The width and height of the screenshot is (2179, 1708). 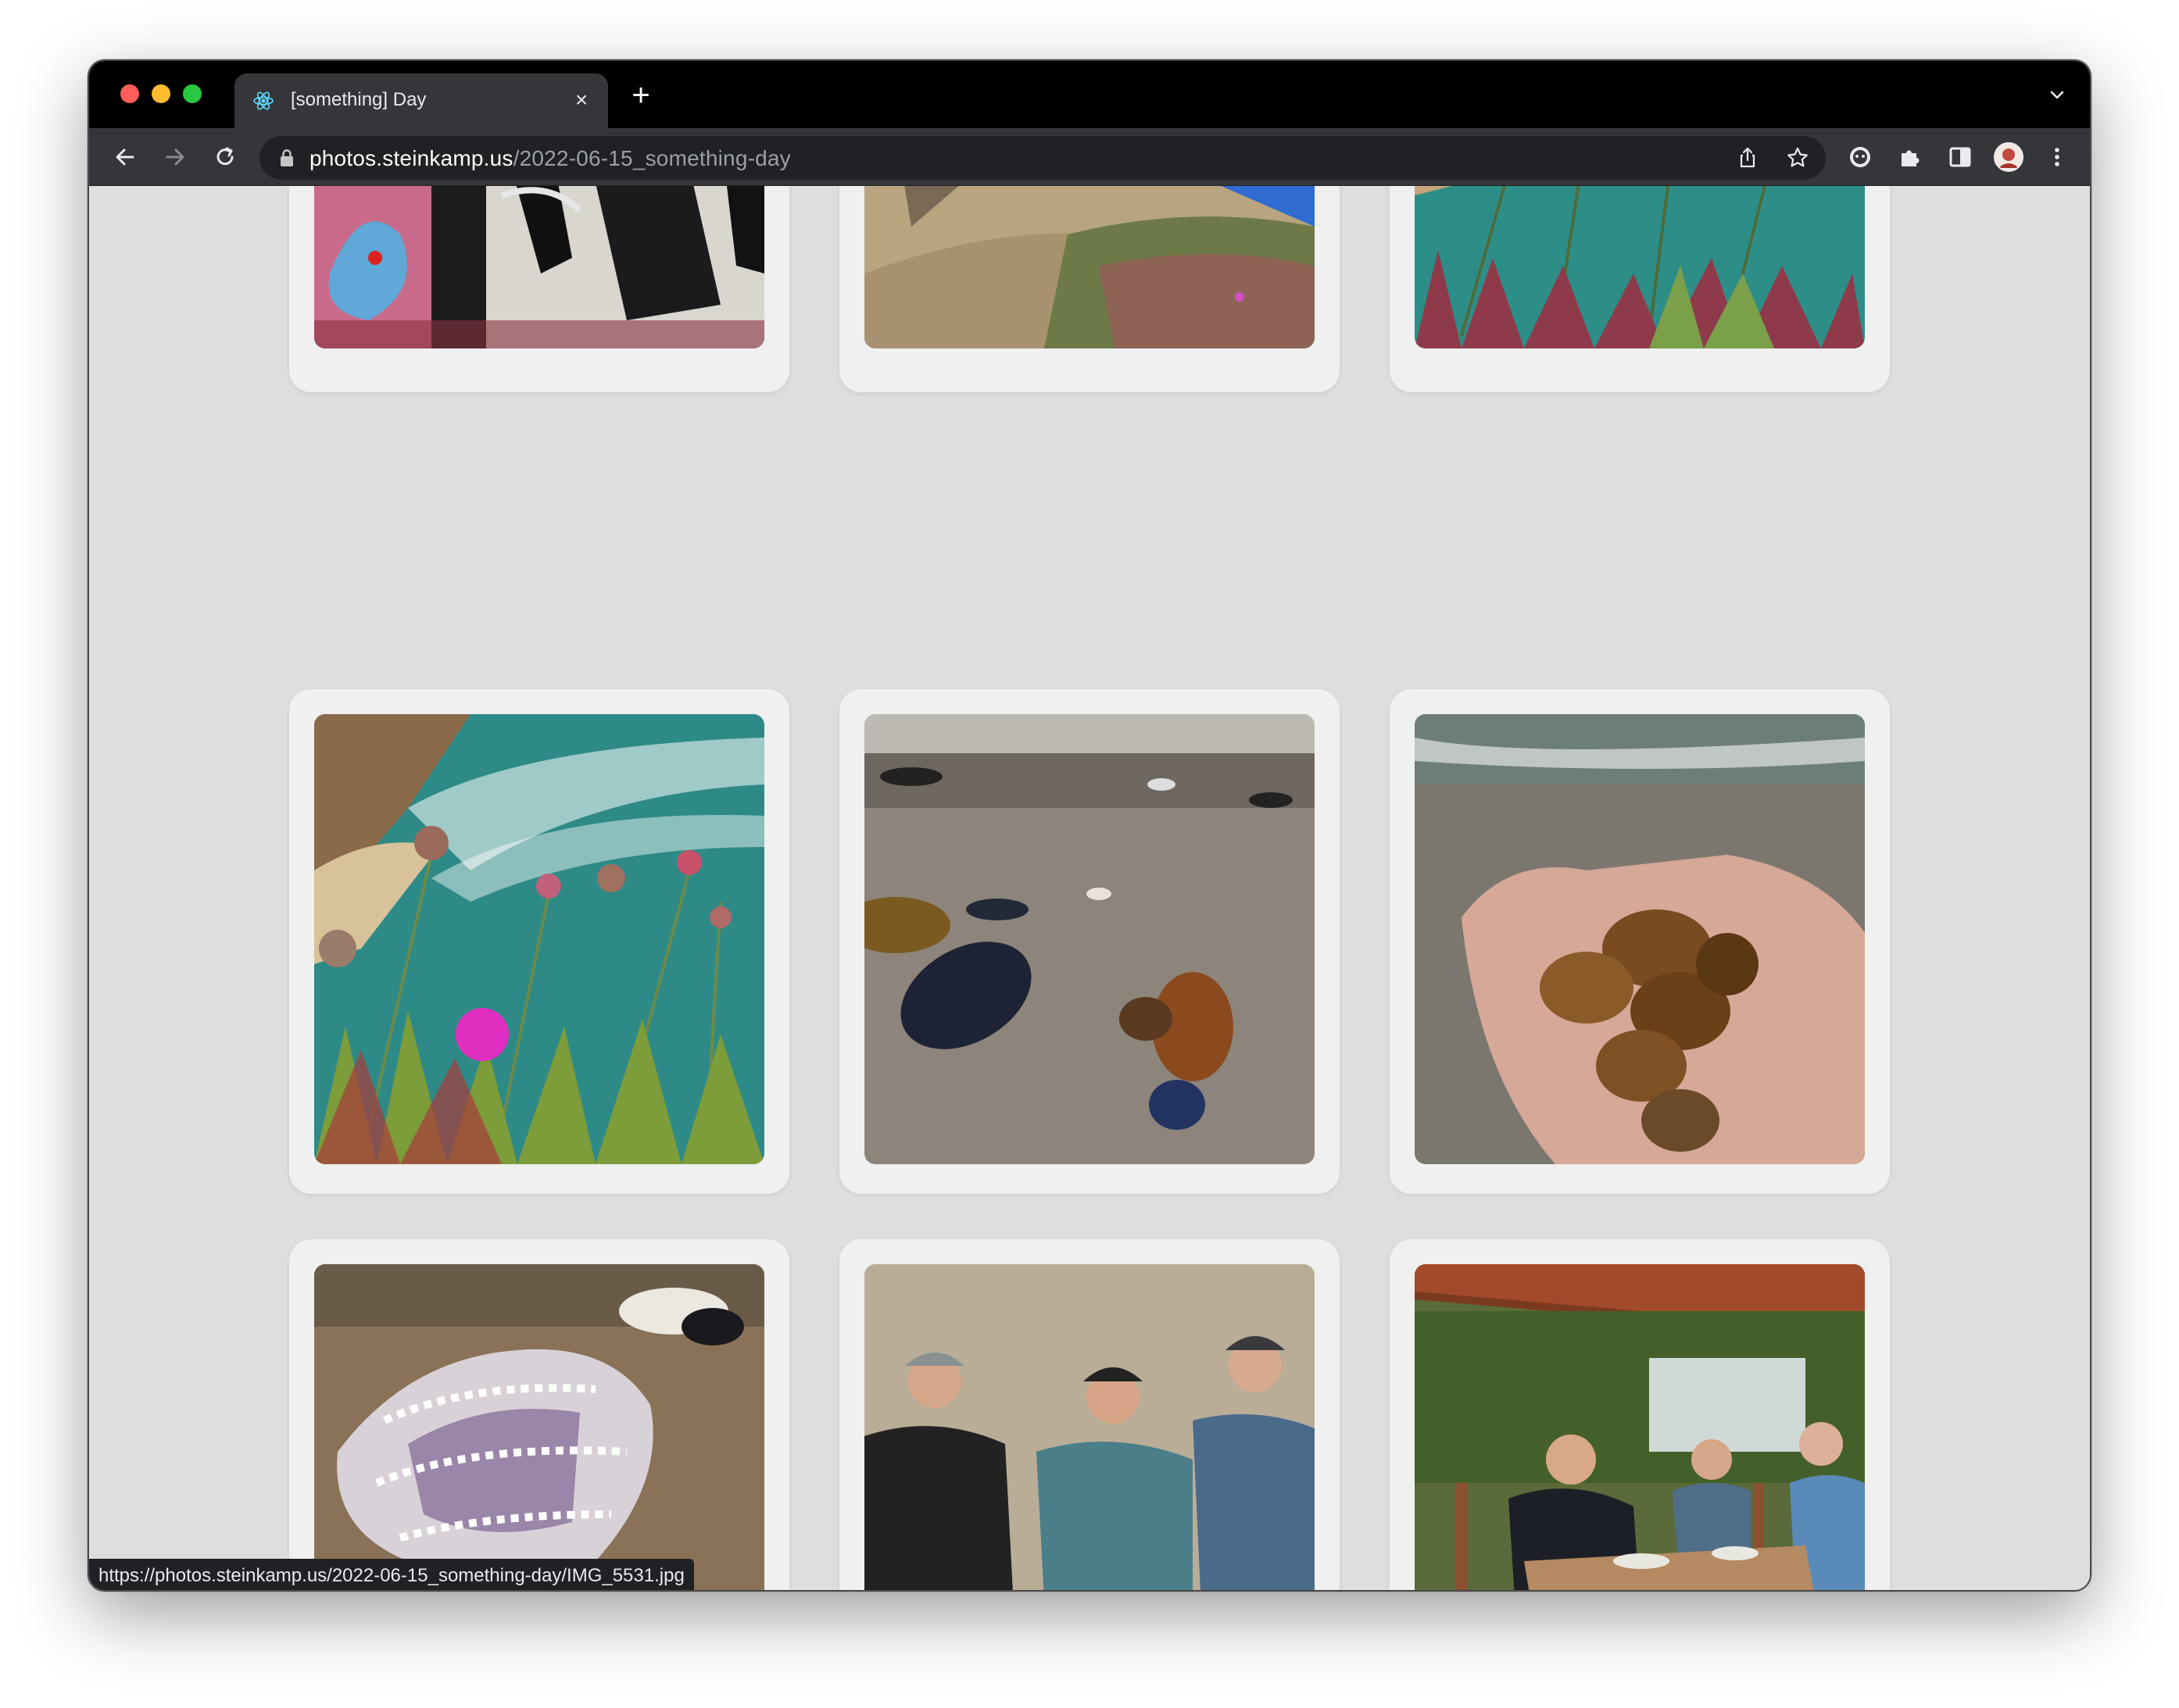 I want to click on lock-icon, so click(x=286, y=157).